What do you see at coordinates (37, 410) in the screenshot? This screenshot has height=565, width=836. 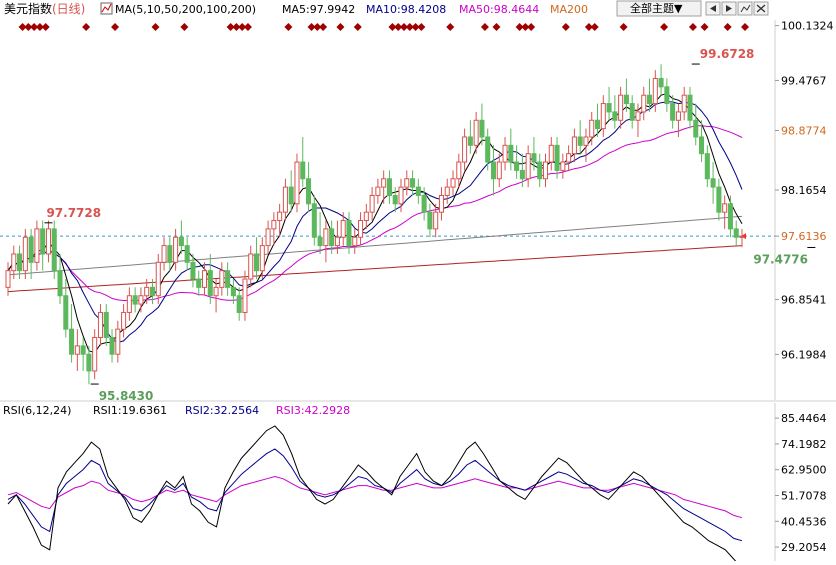 I see `rsi-label: RSI(6,12,24)` at bounding box center [37, 410].